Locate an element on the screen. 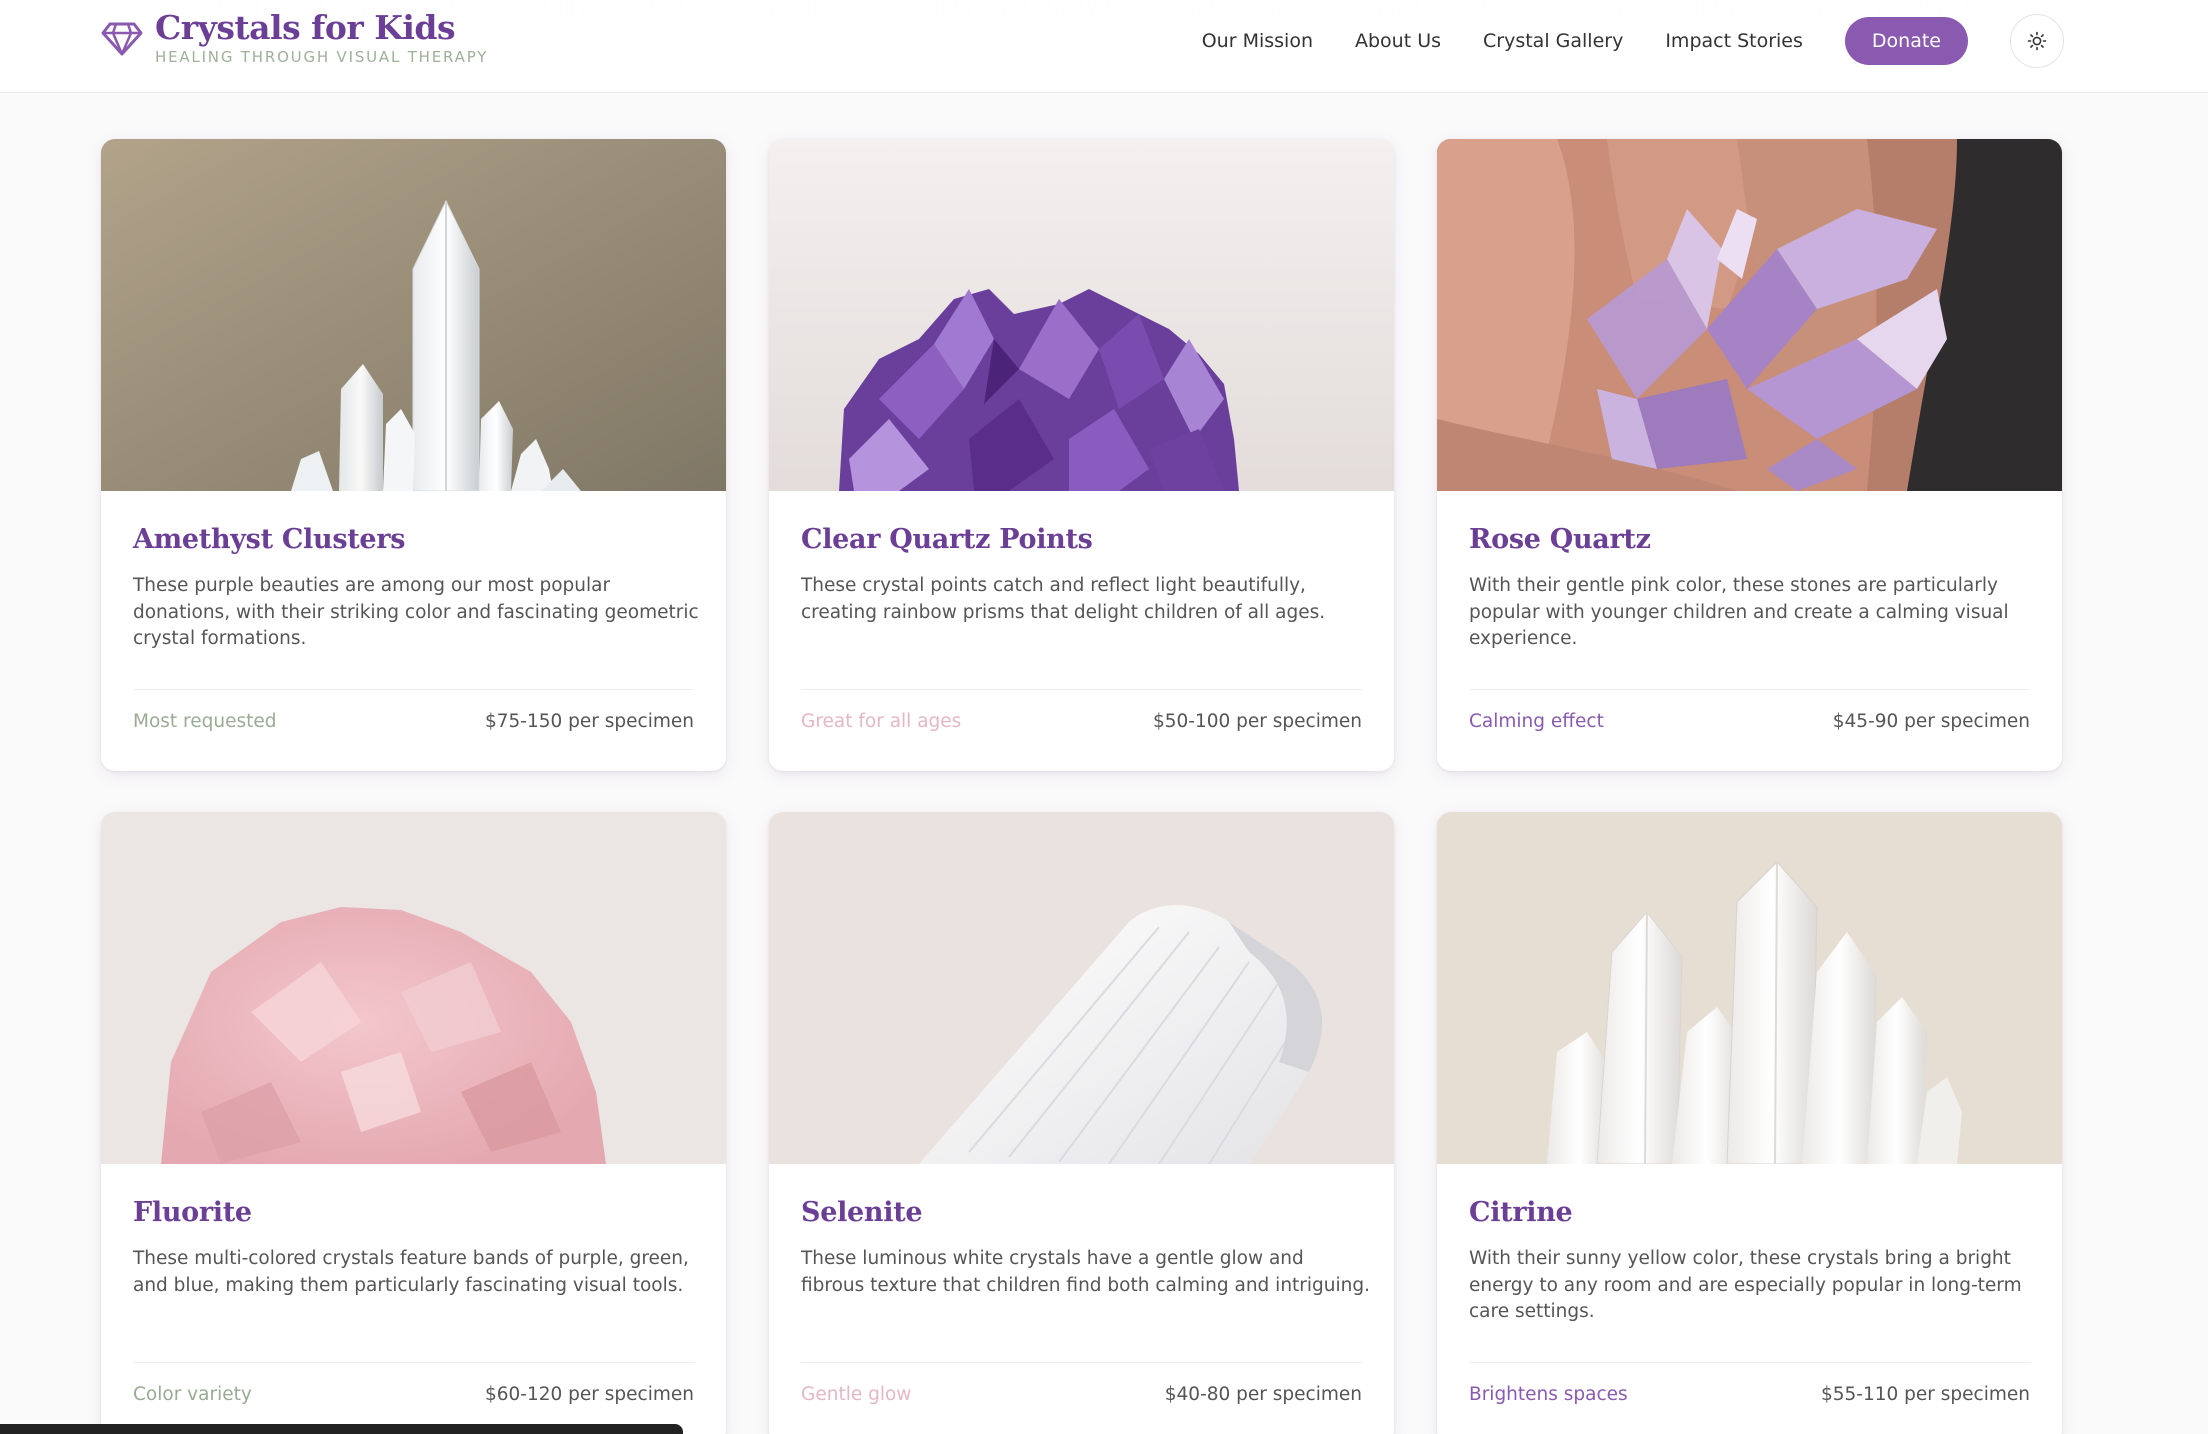 The height and width of the screenshot is (1434, 2208). bottom-scroll-bar is located at coordinates (341, 1429).